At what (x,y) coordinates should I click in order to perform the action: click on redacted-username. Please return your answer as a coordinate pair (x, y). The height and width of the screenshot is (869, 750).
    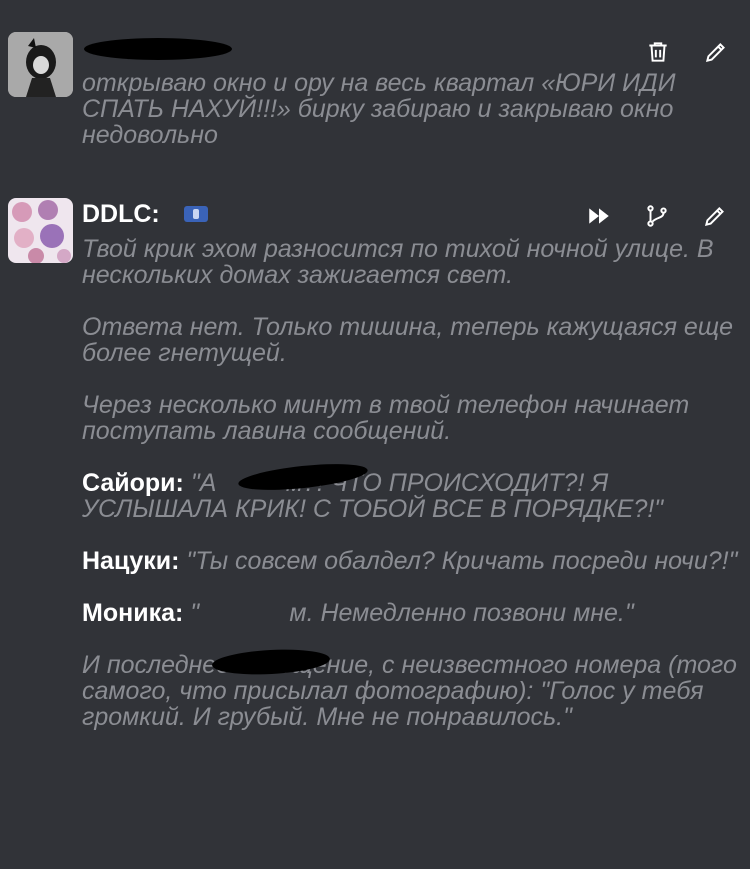
    Looking at the image, I should click on (158, 49).